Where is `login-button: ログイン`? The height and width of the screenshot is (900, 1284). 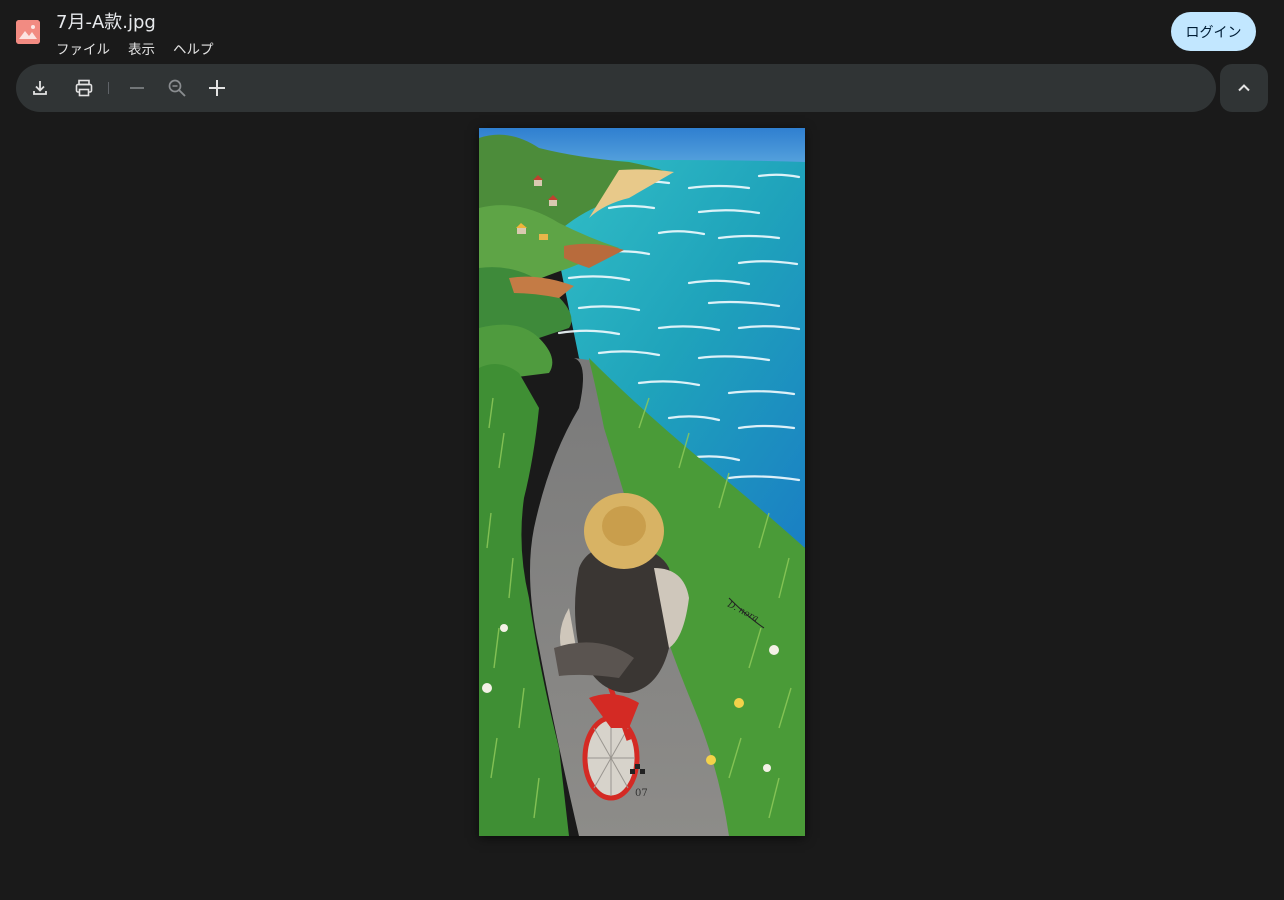
login-button: ログイン is located at coordinates (1213, 31).